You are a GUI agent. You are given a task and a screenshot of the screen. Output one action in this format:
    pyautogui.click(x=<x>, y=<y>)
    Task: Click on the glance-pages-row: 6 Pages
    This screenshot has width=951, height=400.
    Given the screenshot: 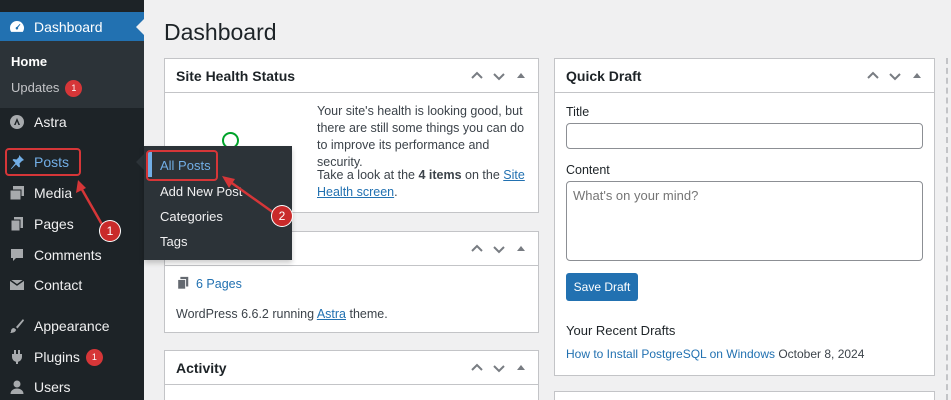 What is the action you would take?
    pyautogui.click(x=209, y=284)
    